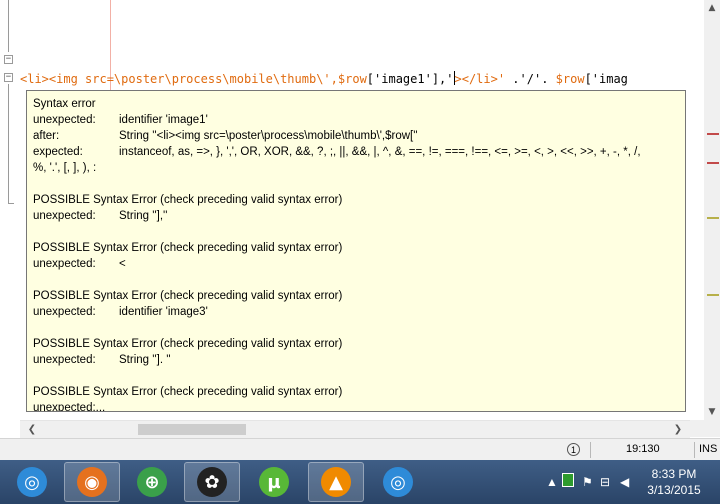  I want to click on color-wheel-icon: ✿, so click(212, 482).